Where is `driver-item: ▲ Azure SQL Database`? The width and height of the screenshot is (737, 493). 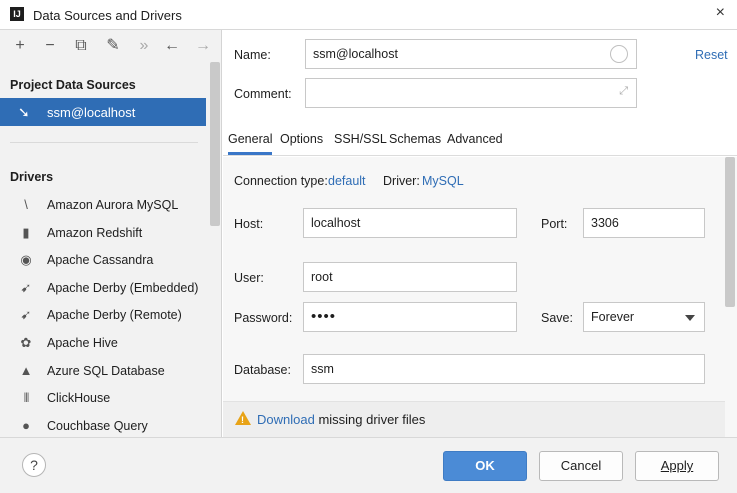 driver-item: ▲ Azure SQL Database is located at coordinates (105, 372).